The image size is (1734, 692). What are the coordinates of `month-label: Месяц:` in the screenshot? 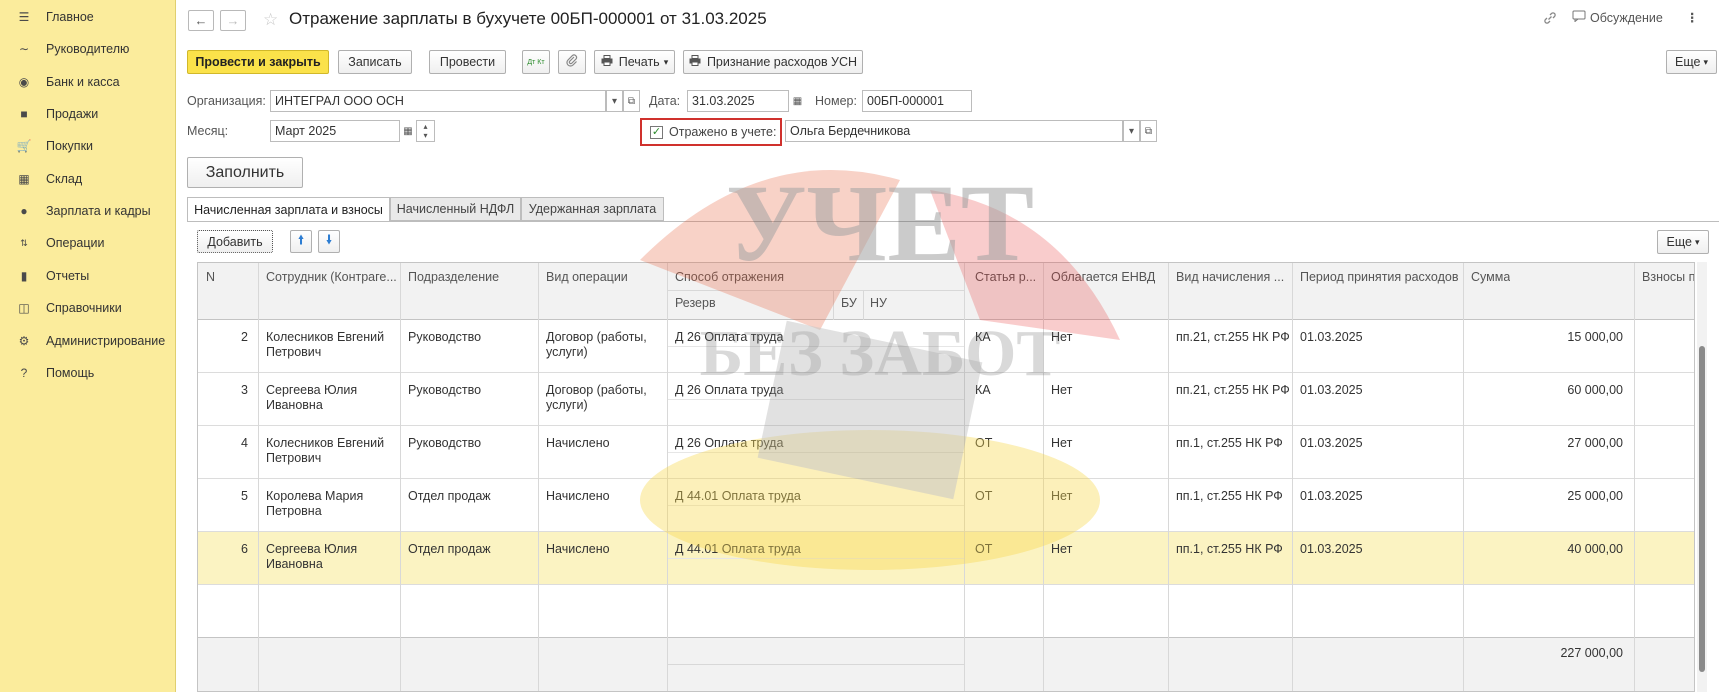 It's located at (208, 131).